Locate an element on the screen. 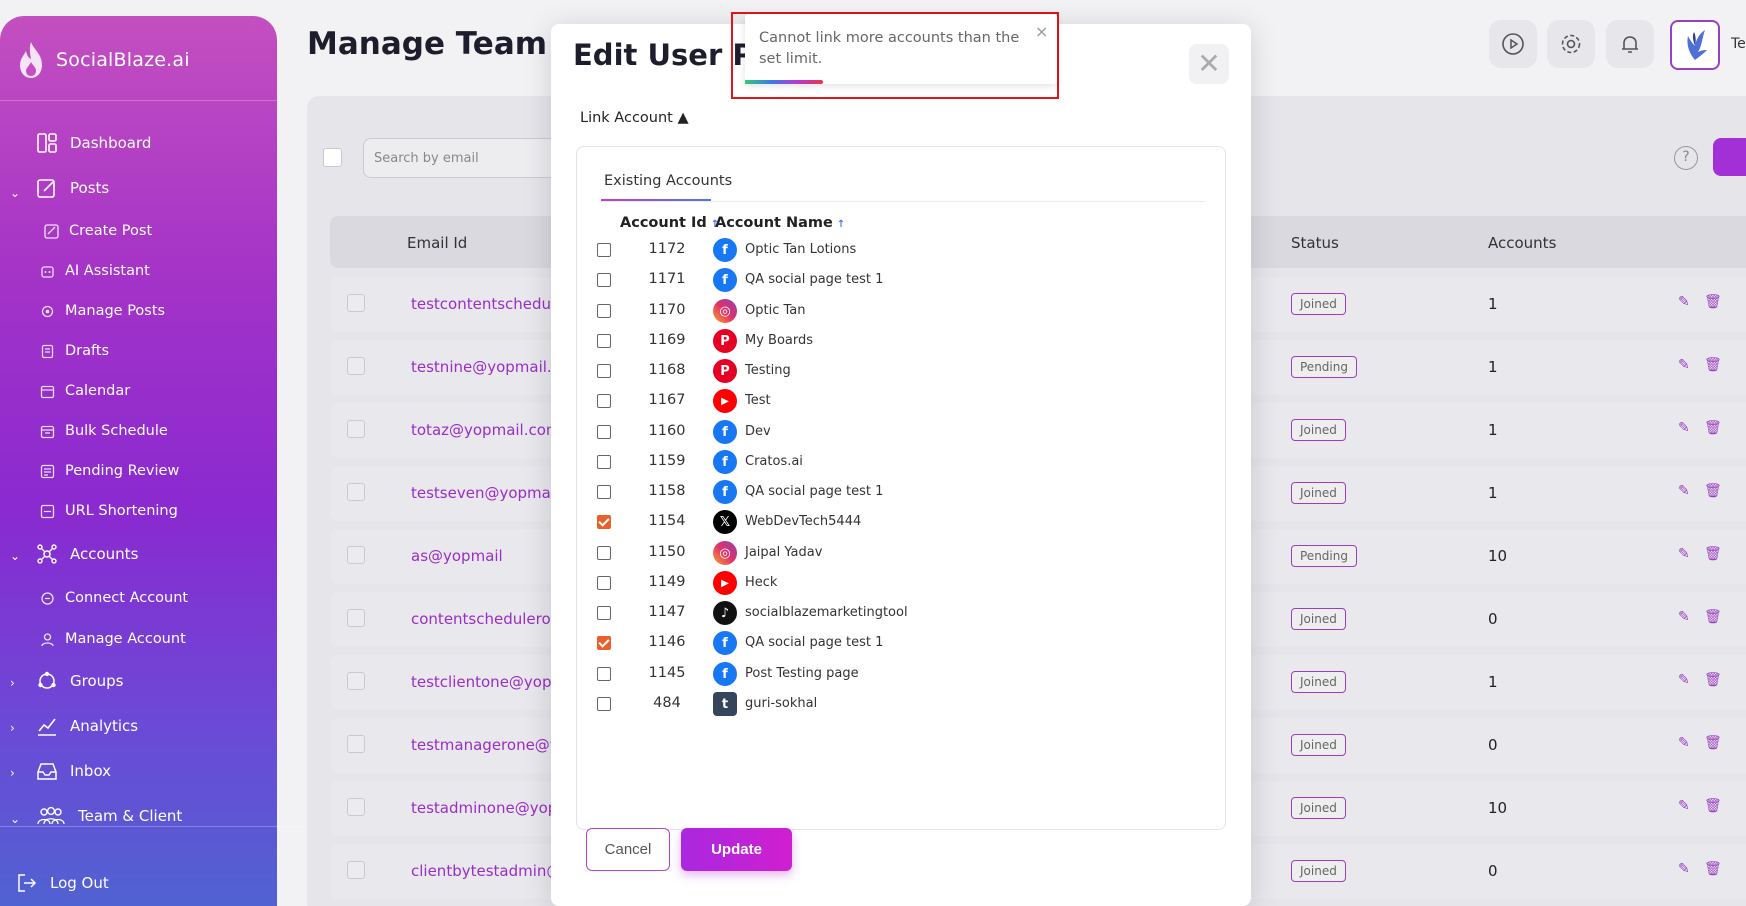 This screenshot has height=906, width=1746. email-link: testcontentschedule is located at coordinates (487, 304).